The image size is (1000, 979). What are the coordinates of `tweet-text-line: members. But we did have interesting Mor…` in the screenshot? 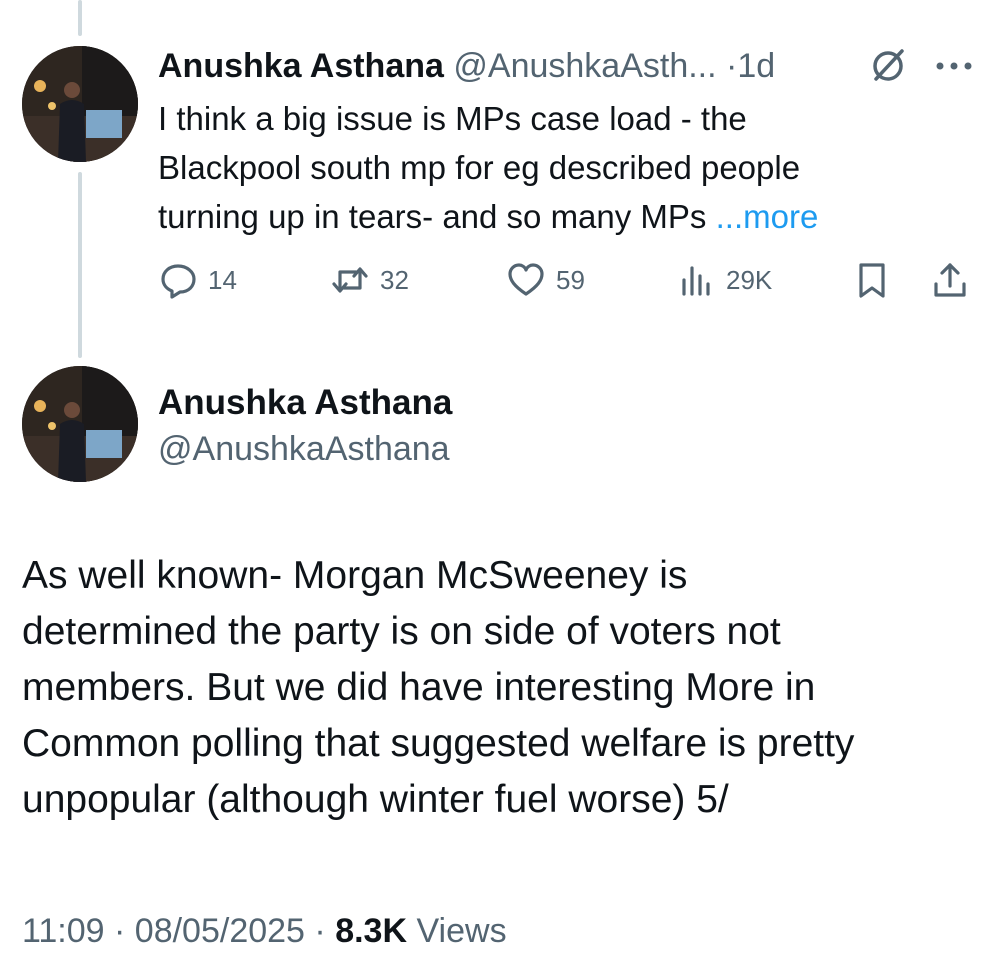 It's located at (419, 687).